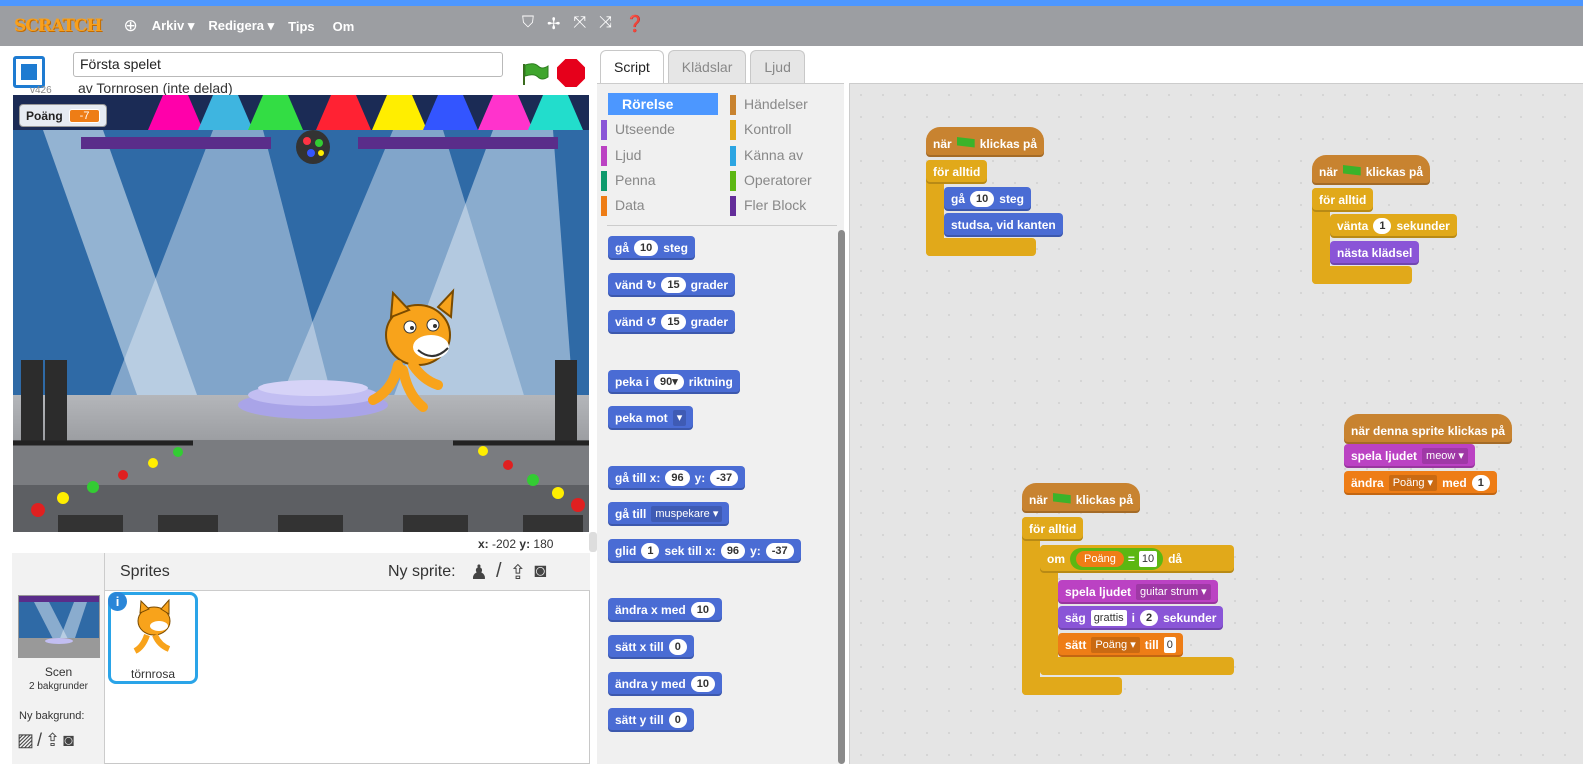 The height and width of the screenshot is (764, 1583). I want to click on backdrop-library-icon: ▨, so click(25, 740).